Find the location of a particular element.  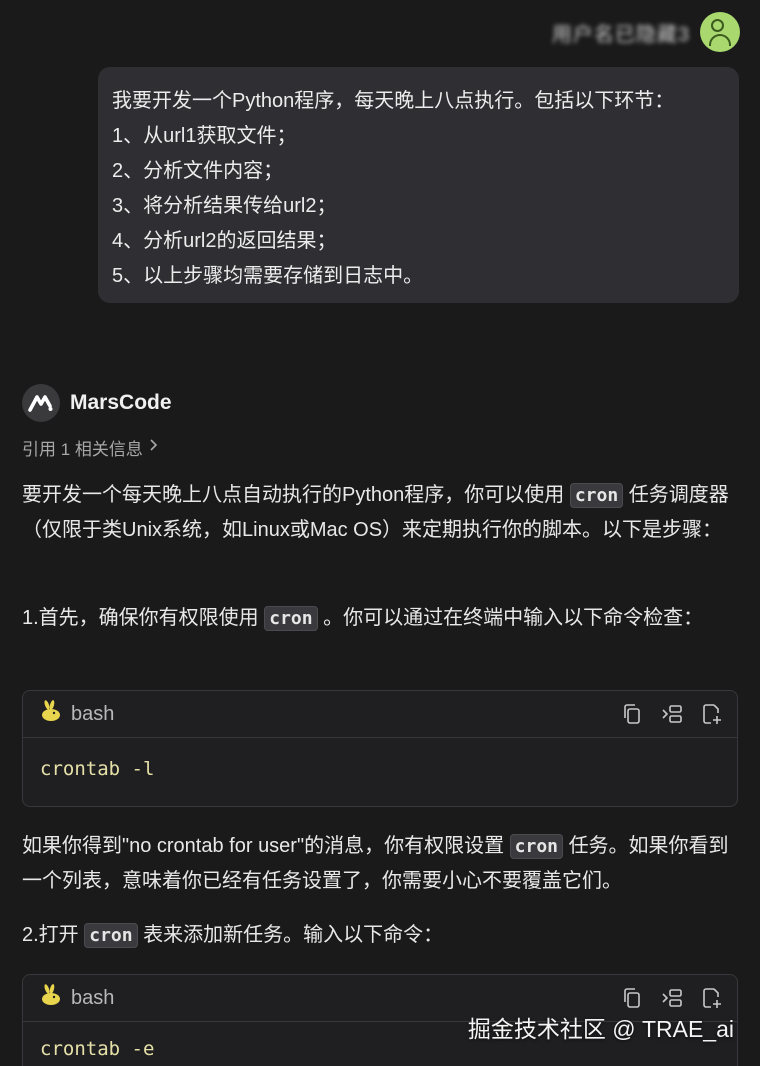

step2-text: 2.打开 is located at coordinates (50, 935).